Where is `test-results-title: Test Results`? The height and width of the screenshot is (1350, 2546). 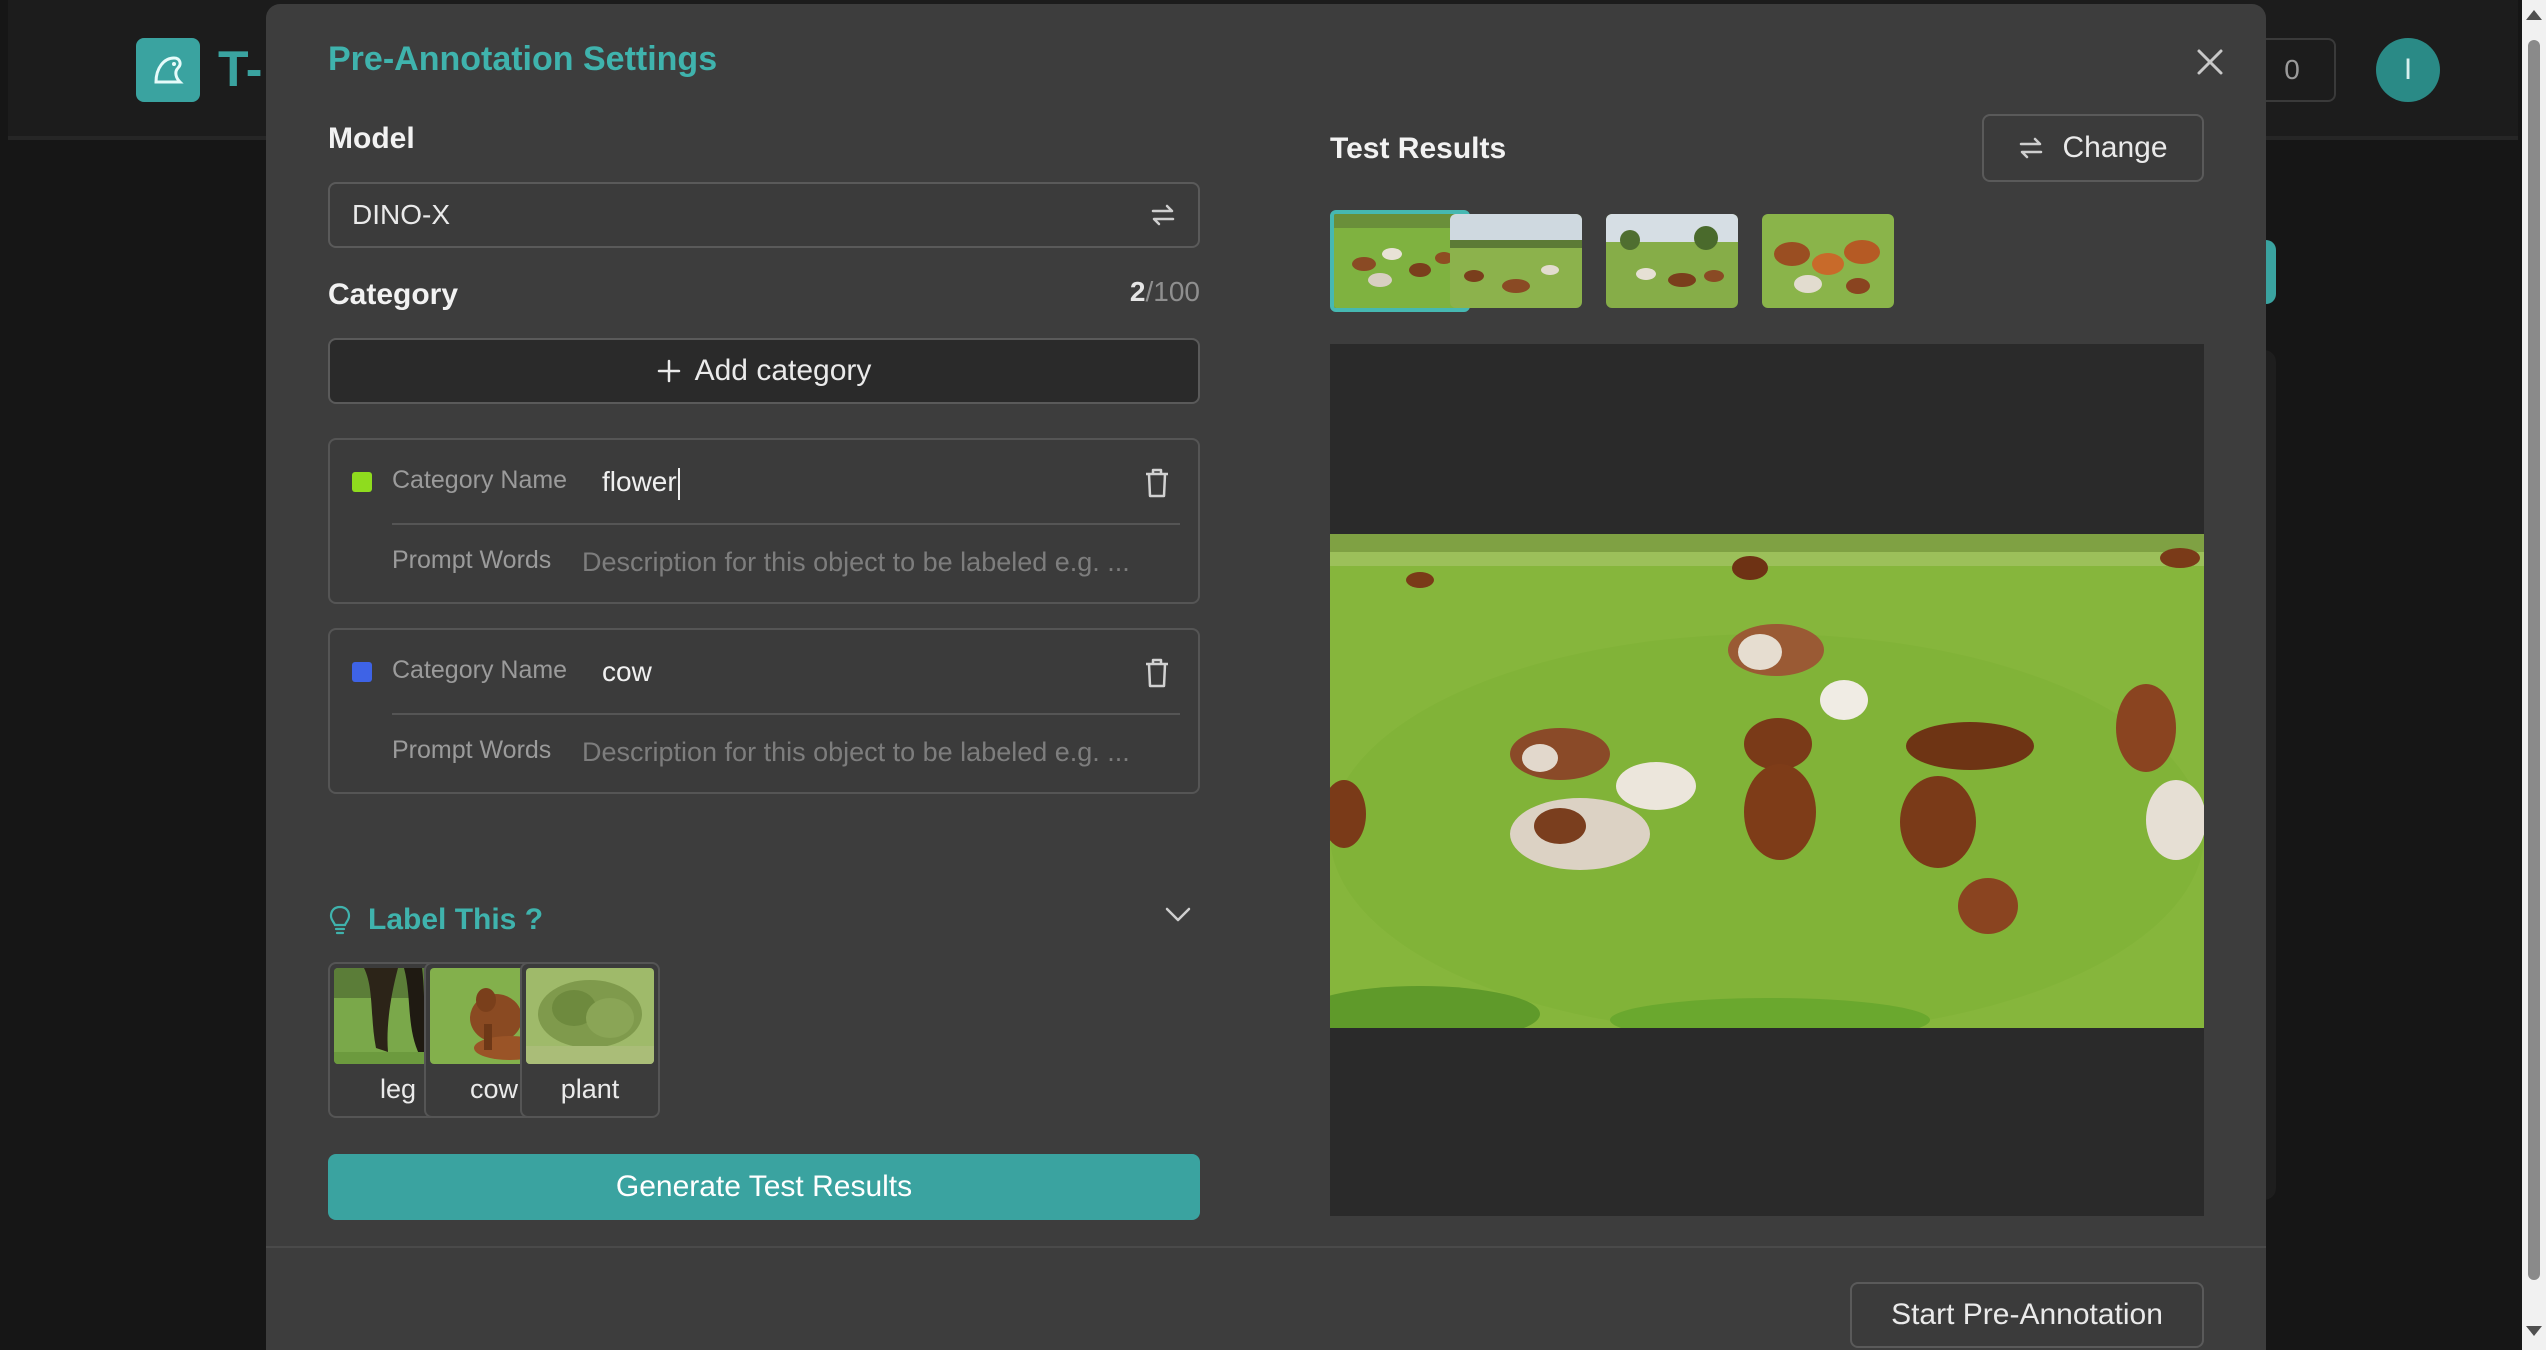
test-results-title: Test Results is located at coordinates (1418, 148).